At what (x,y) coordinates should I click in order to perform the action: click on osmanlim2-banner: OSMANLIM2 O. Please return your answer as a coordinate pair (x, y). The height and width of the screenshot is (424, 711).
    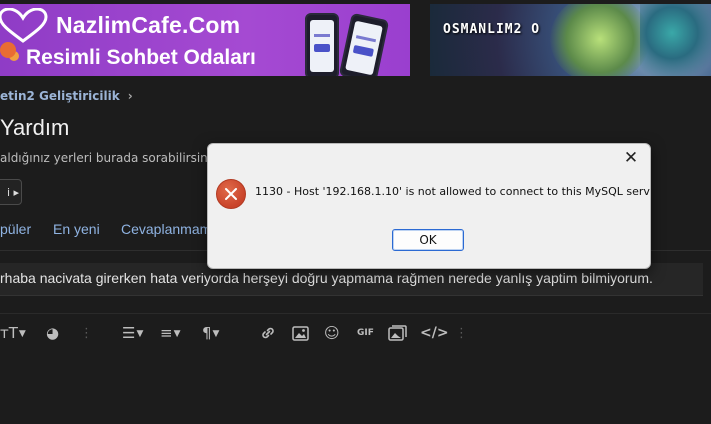
    Looking at the image, I should click on (570, 40).